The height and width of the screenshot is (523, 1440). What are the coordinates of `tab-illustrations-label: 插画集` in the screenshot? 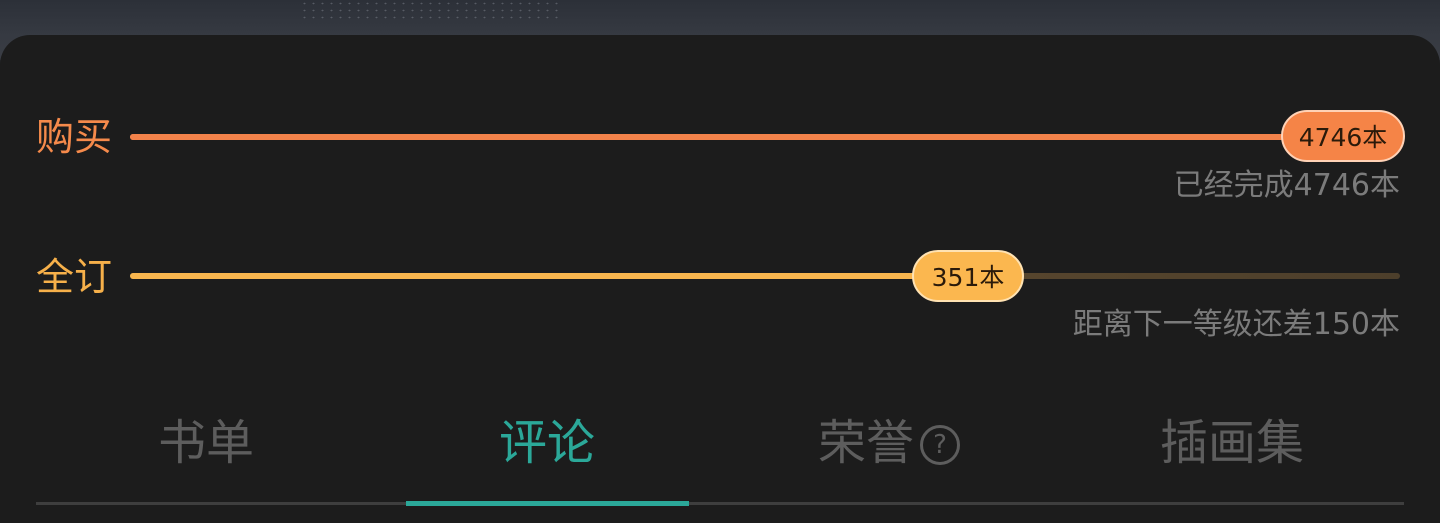 It's located at (1231, 443).